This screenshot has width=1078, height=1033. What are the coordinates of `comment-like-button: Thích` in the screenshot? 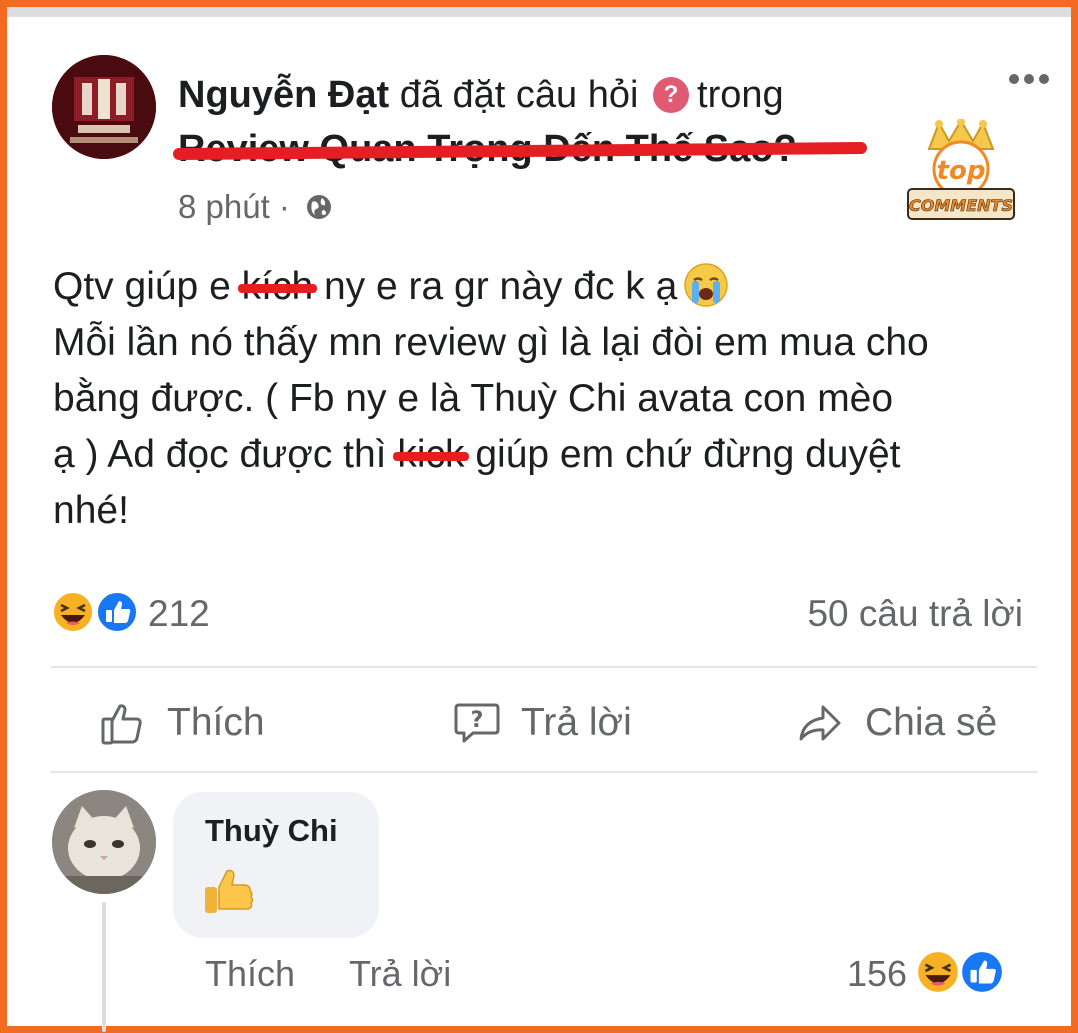 It's located at (250, 974).